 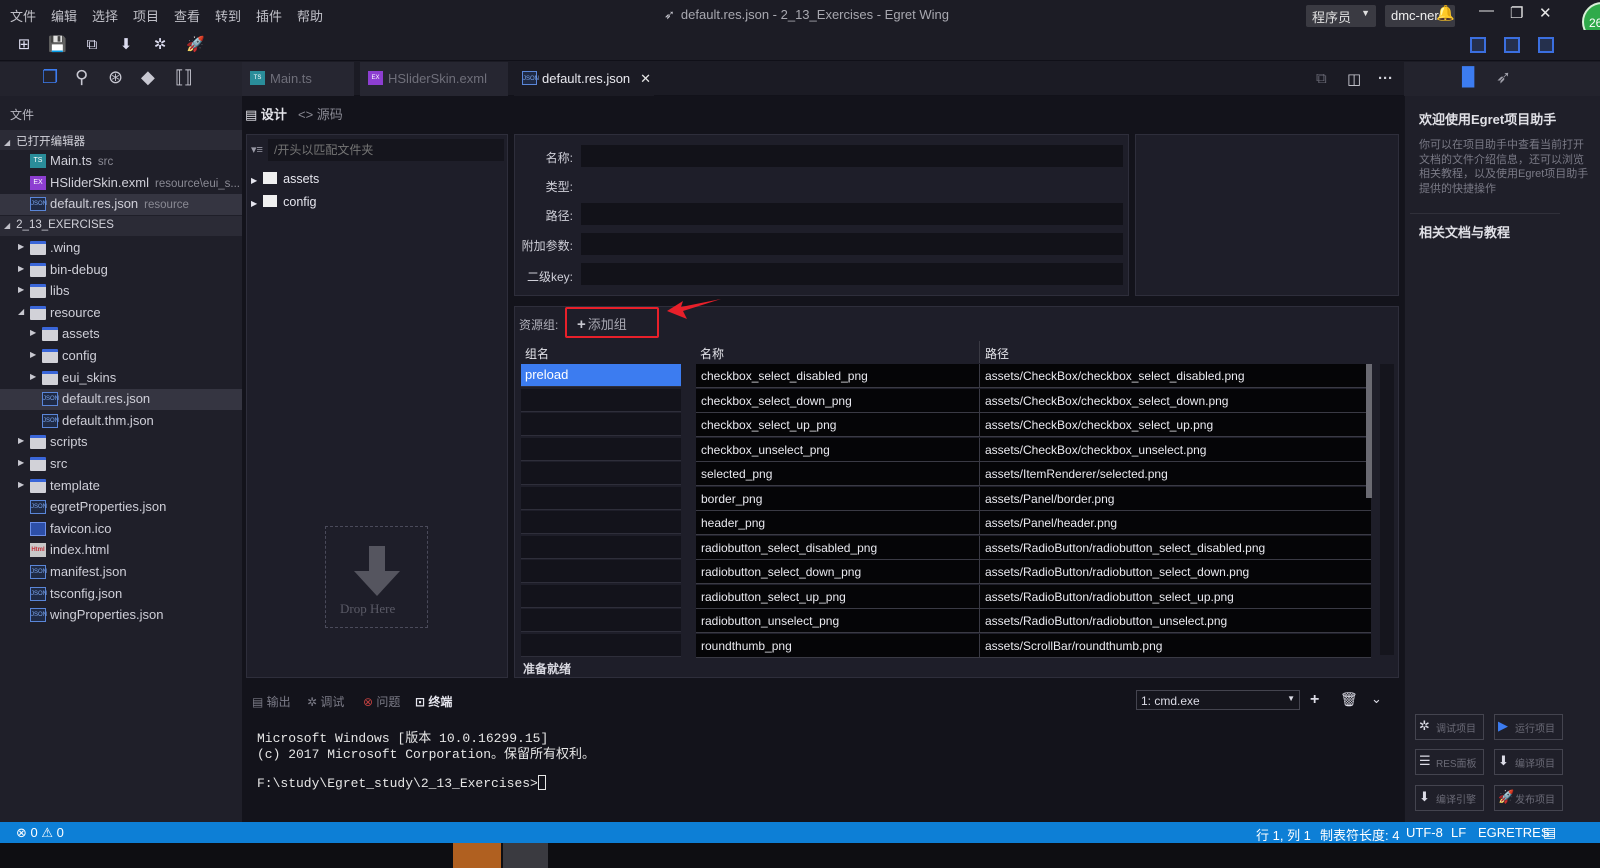 I want to click on cursor-position: 行 1, 列 1, so click(x=1283, y=834).